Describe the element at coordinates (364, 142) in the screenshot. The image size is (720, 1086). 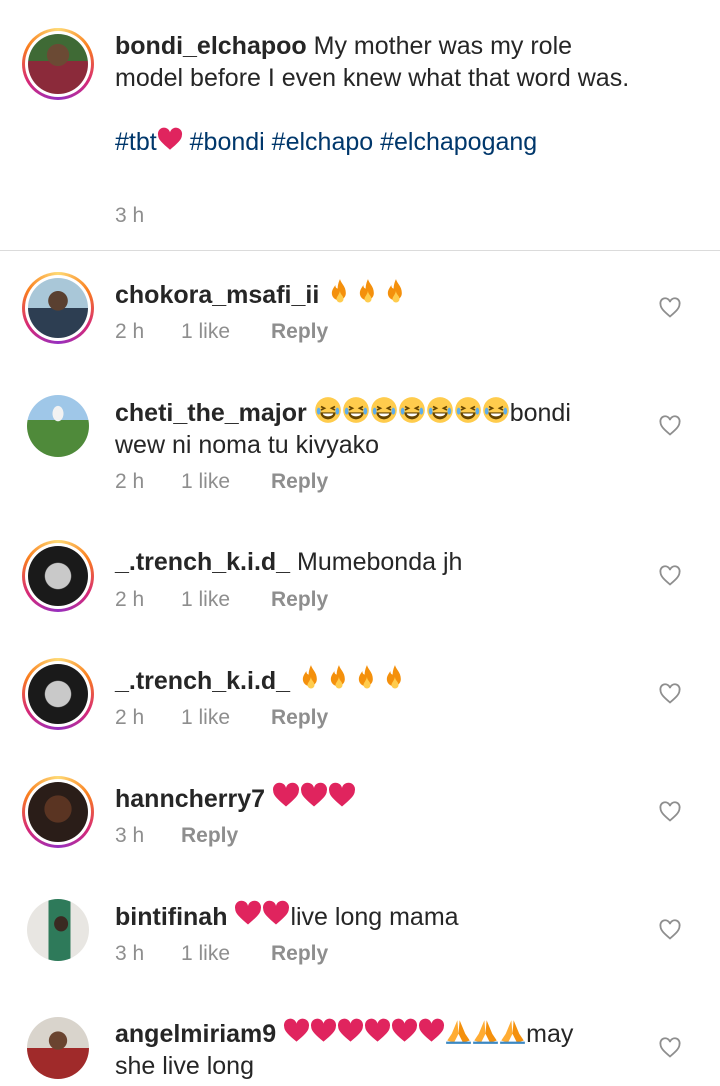
I see `hashtags: #bondi #elchapo #elchapogang` at that location.